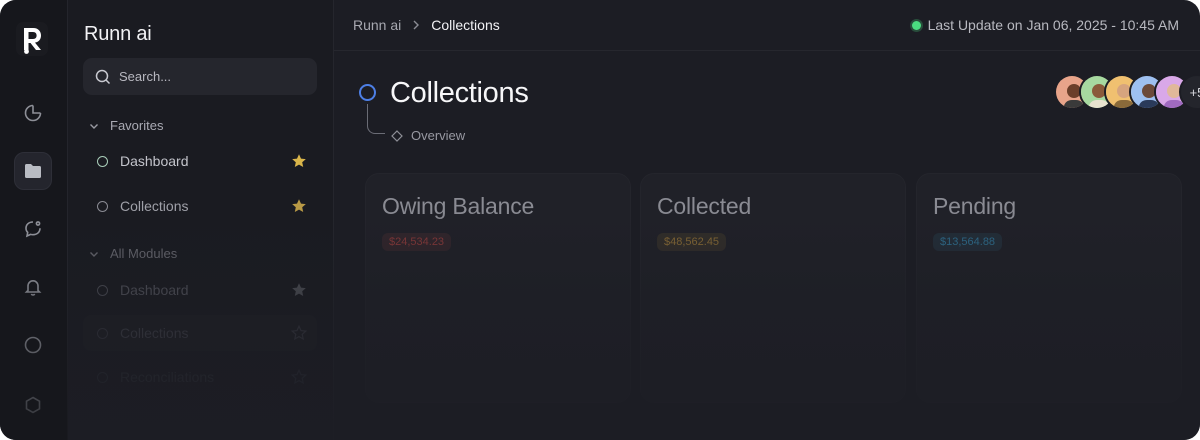  What do you see at coordinates (103, 76) in the screenshot?
I see `search-icon` at bounding box center [103, 76].